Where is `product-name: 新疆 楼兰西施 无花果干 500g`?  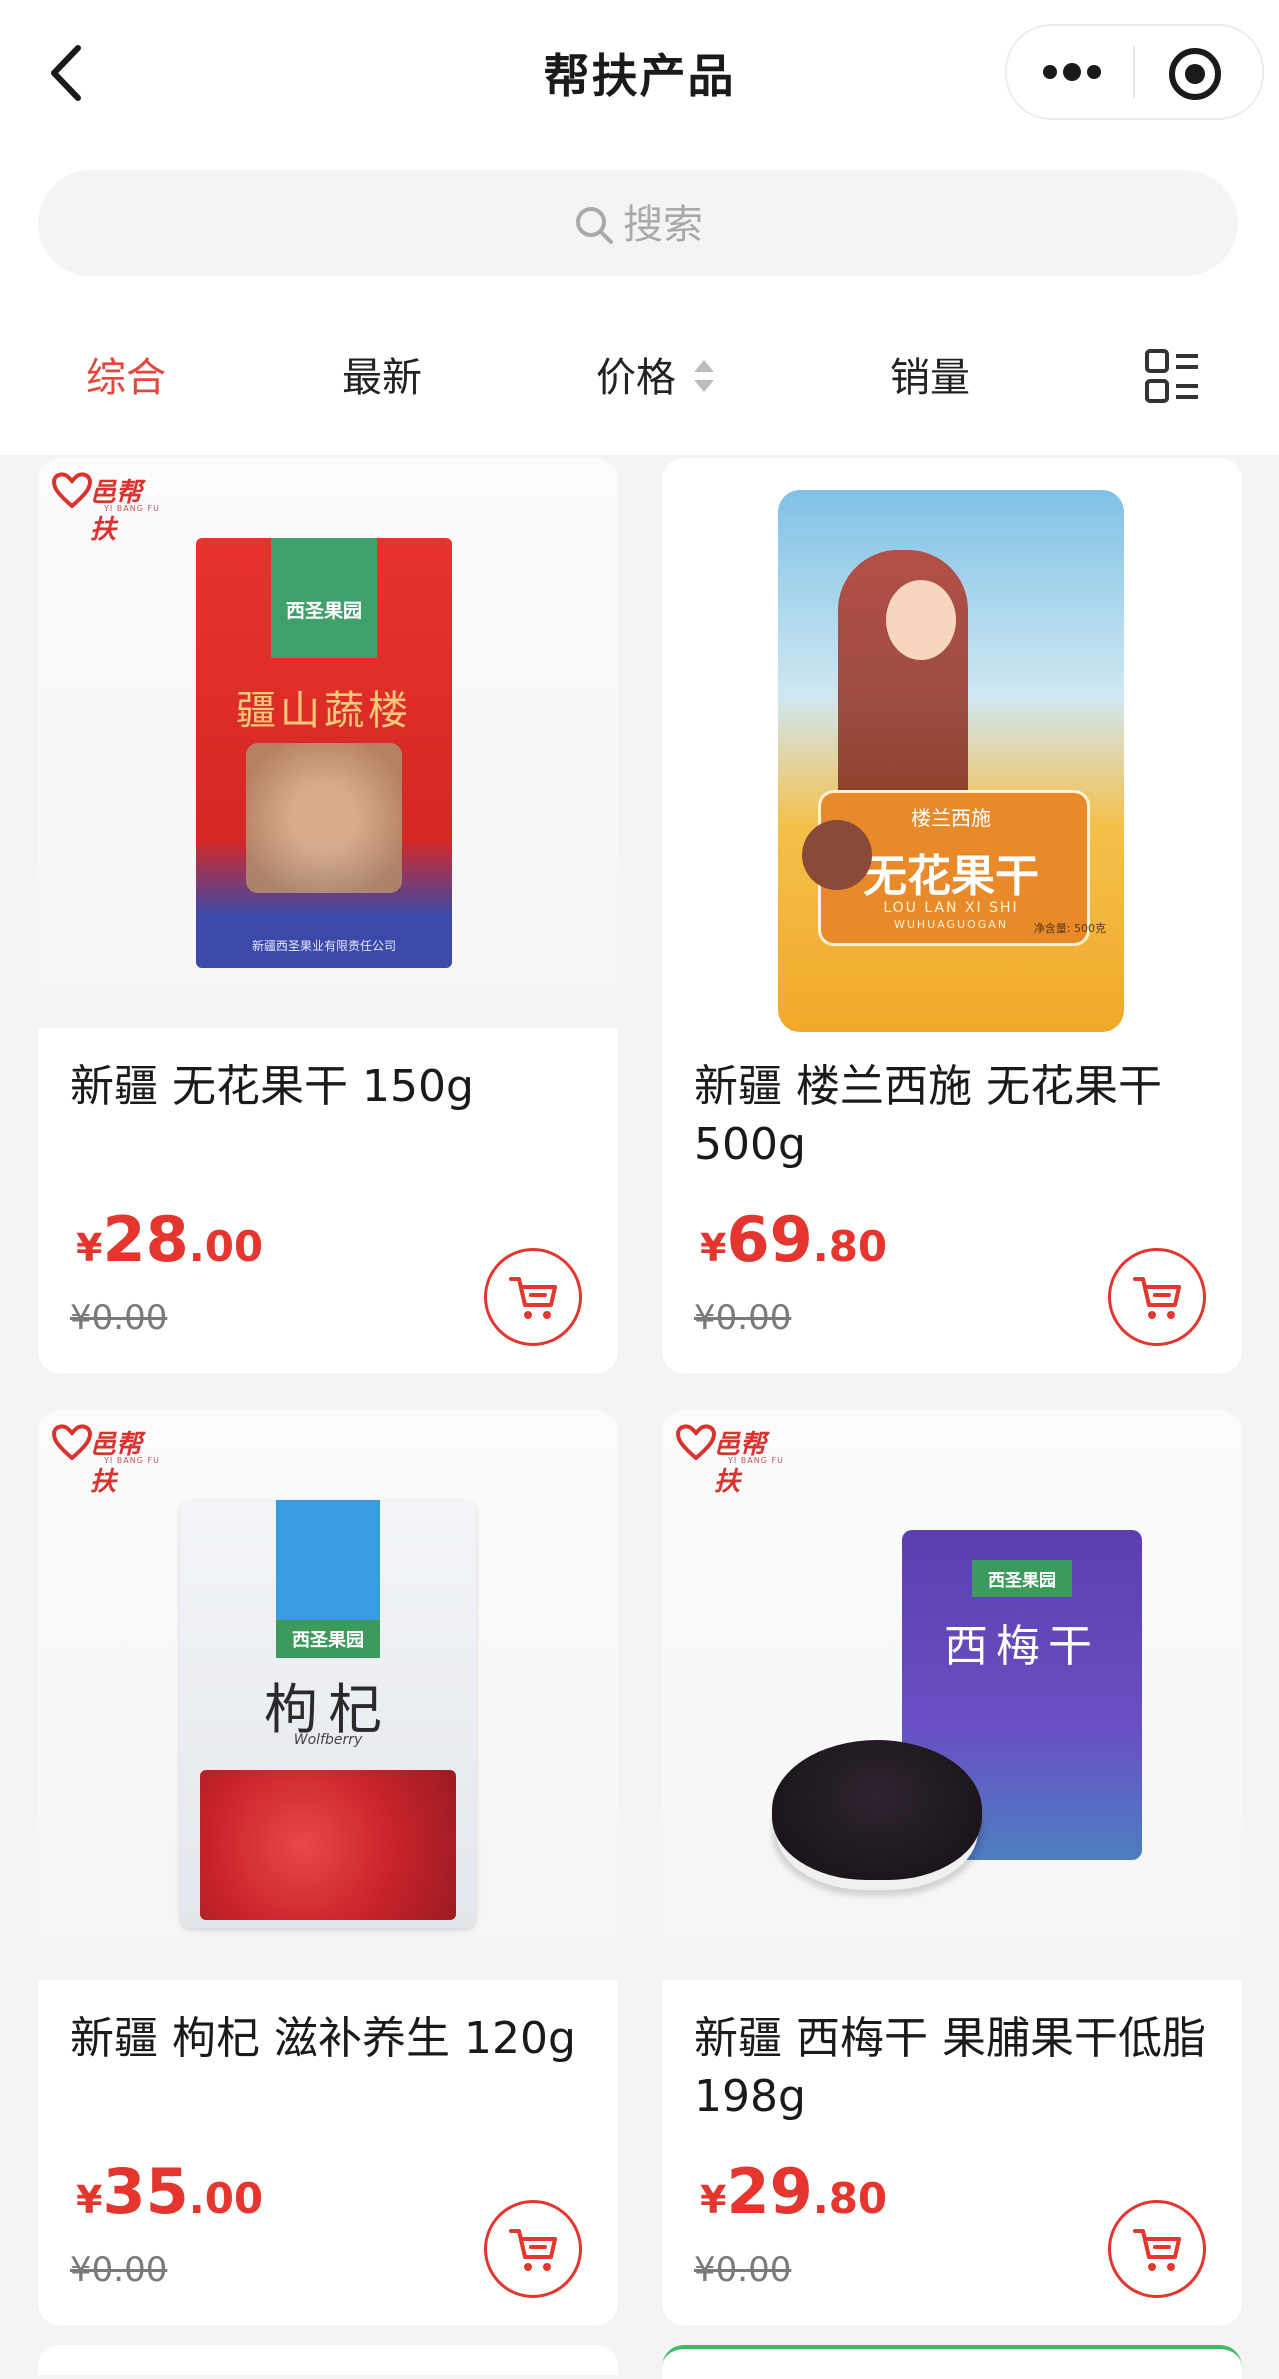
product-name: 新疆 楼兰西施 无花果干 500g is located at coordinates (928, 1115).